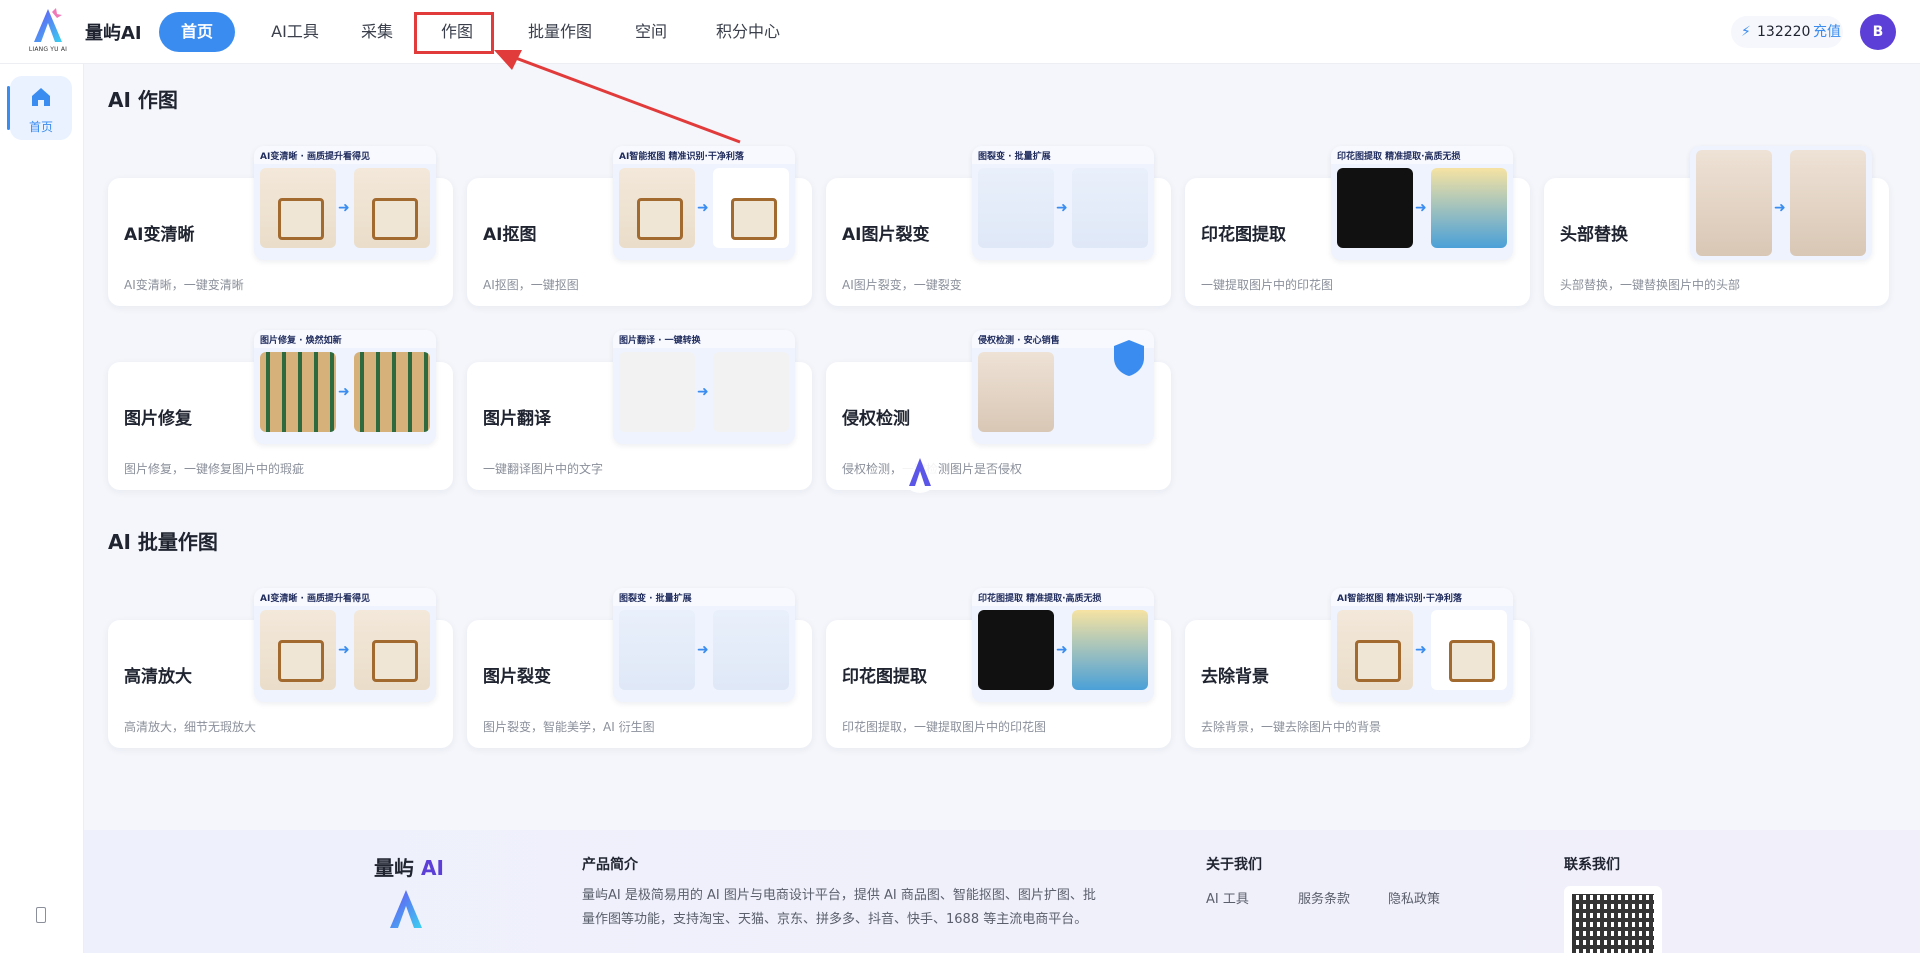 The image size is (1920, 953). What do you see at coordinates (48, 49) in the screenshot?
I see `logo-subtext: LIANG YU AI` at bounding box center [48, 49].